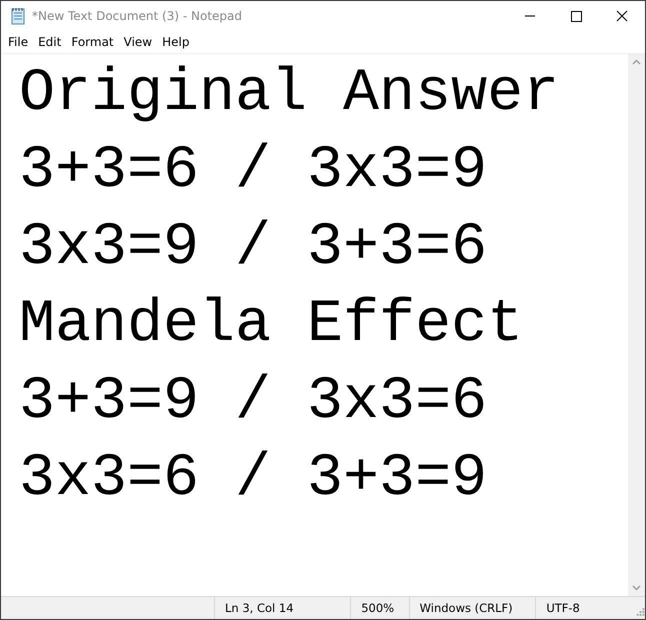 The width and height of the screenshot is (646, 620). I want to click on status-text: Ln 3, Col 14, so click(282, 608).